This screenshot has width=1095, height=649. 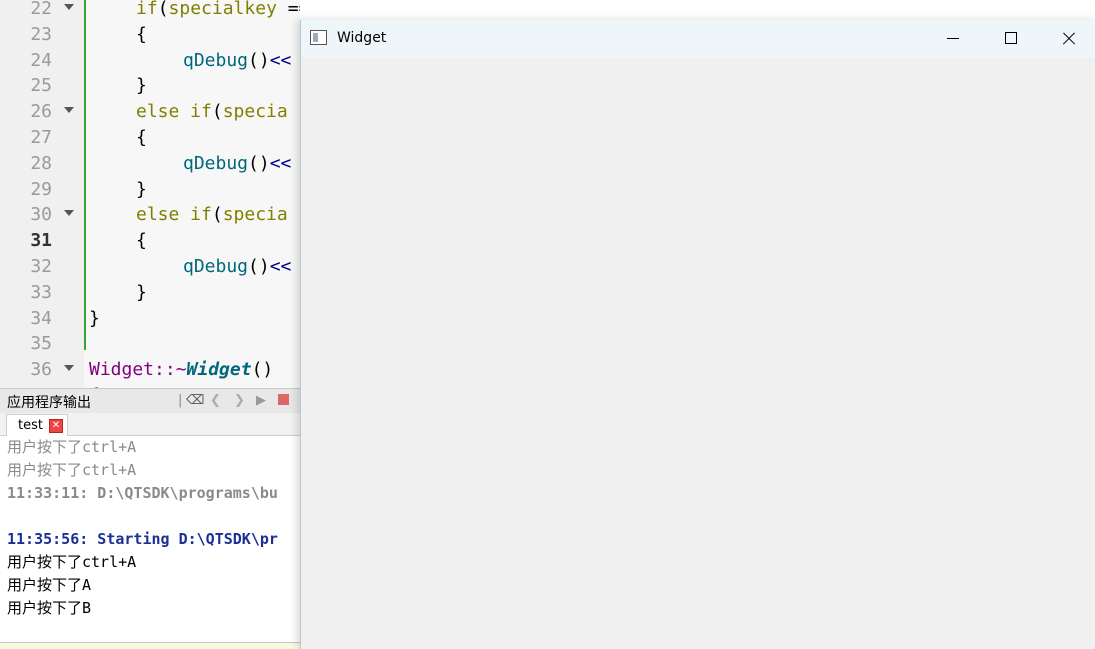 What do you see at coordinates (41, 241) in the screenshot?
I see `line-number: 31` at bounding box center [41, 241].